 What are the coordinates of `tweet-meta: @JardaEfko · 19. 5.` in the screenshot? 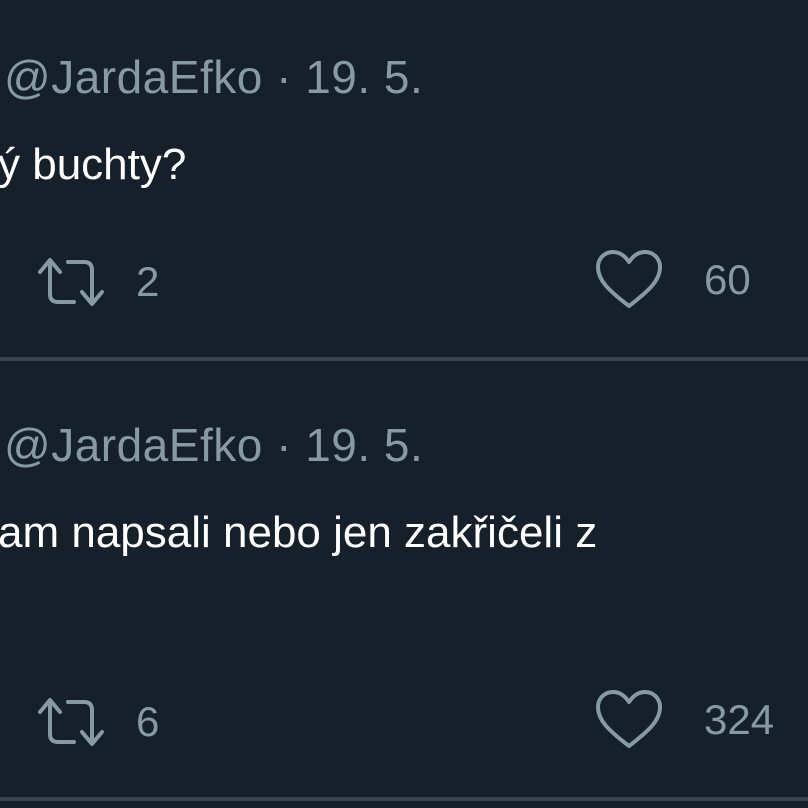 It's located at (213, 445).